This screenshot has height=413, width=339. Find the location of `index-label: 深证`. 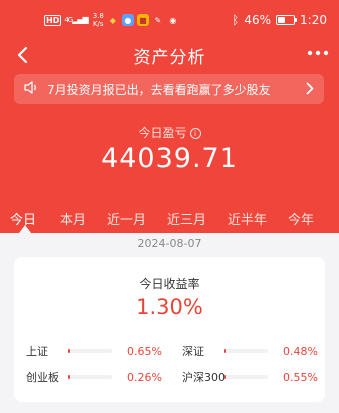

index-label: 深证 is located at coordinates (193, 351).